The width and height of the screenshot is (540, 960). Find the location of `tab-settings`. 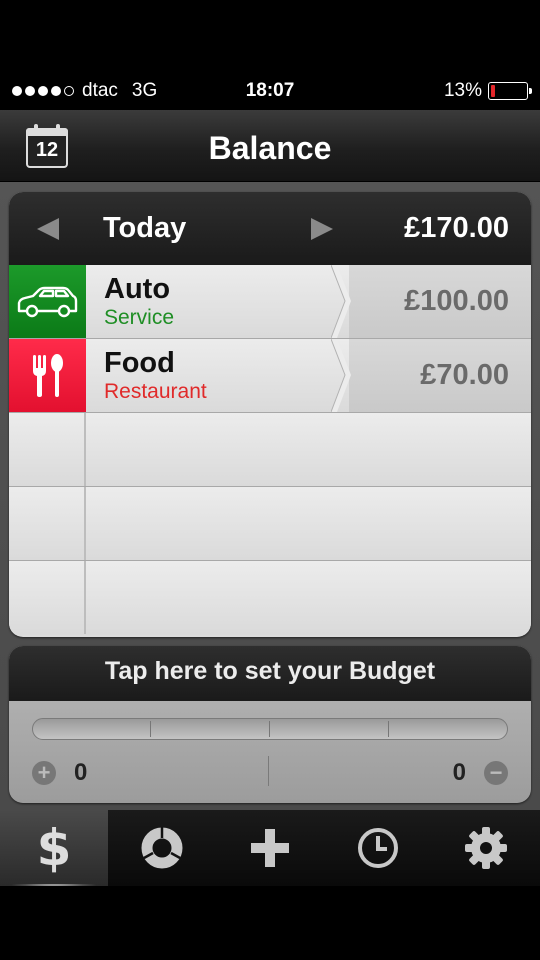

tab-settings is located at coordinates (486, 848).